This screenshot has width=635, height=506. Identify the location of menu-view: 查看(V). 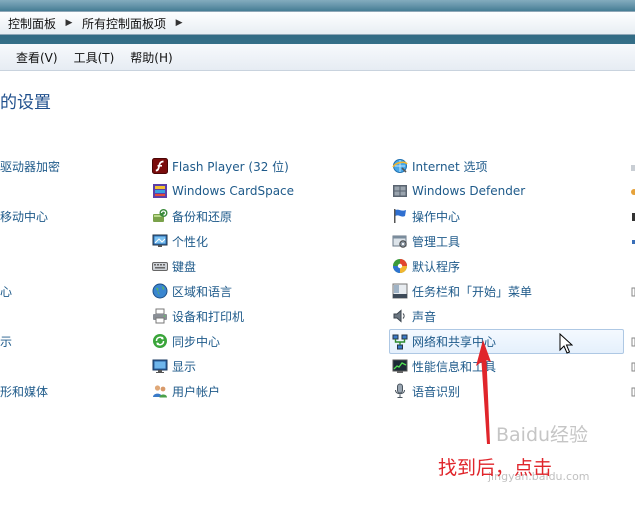
(37, 57).